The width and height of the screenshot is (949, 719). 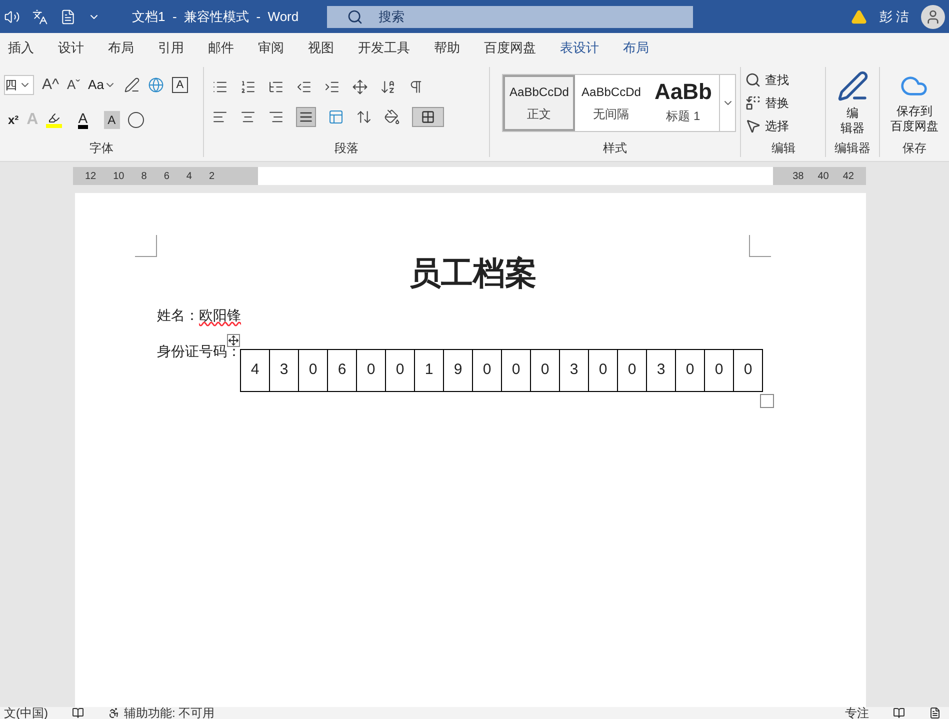 What do you see at coordinates (189, 177) in the screenshot?
I see `ruler-number: 4` at bounding box center [189, 177].